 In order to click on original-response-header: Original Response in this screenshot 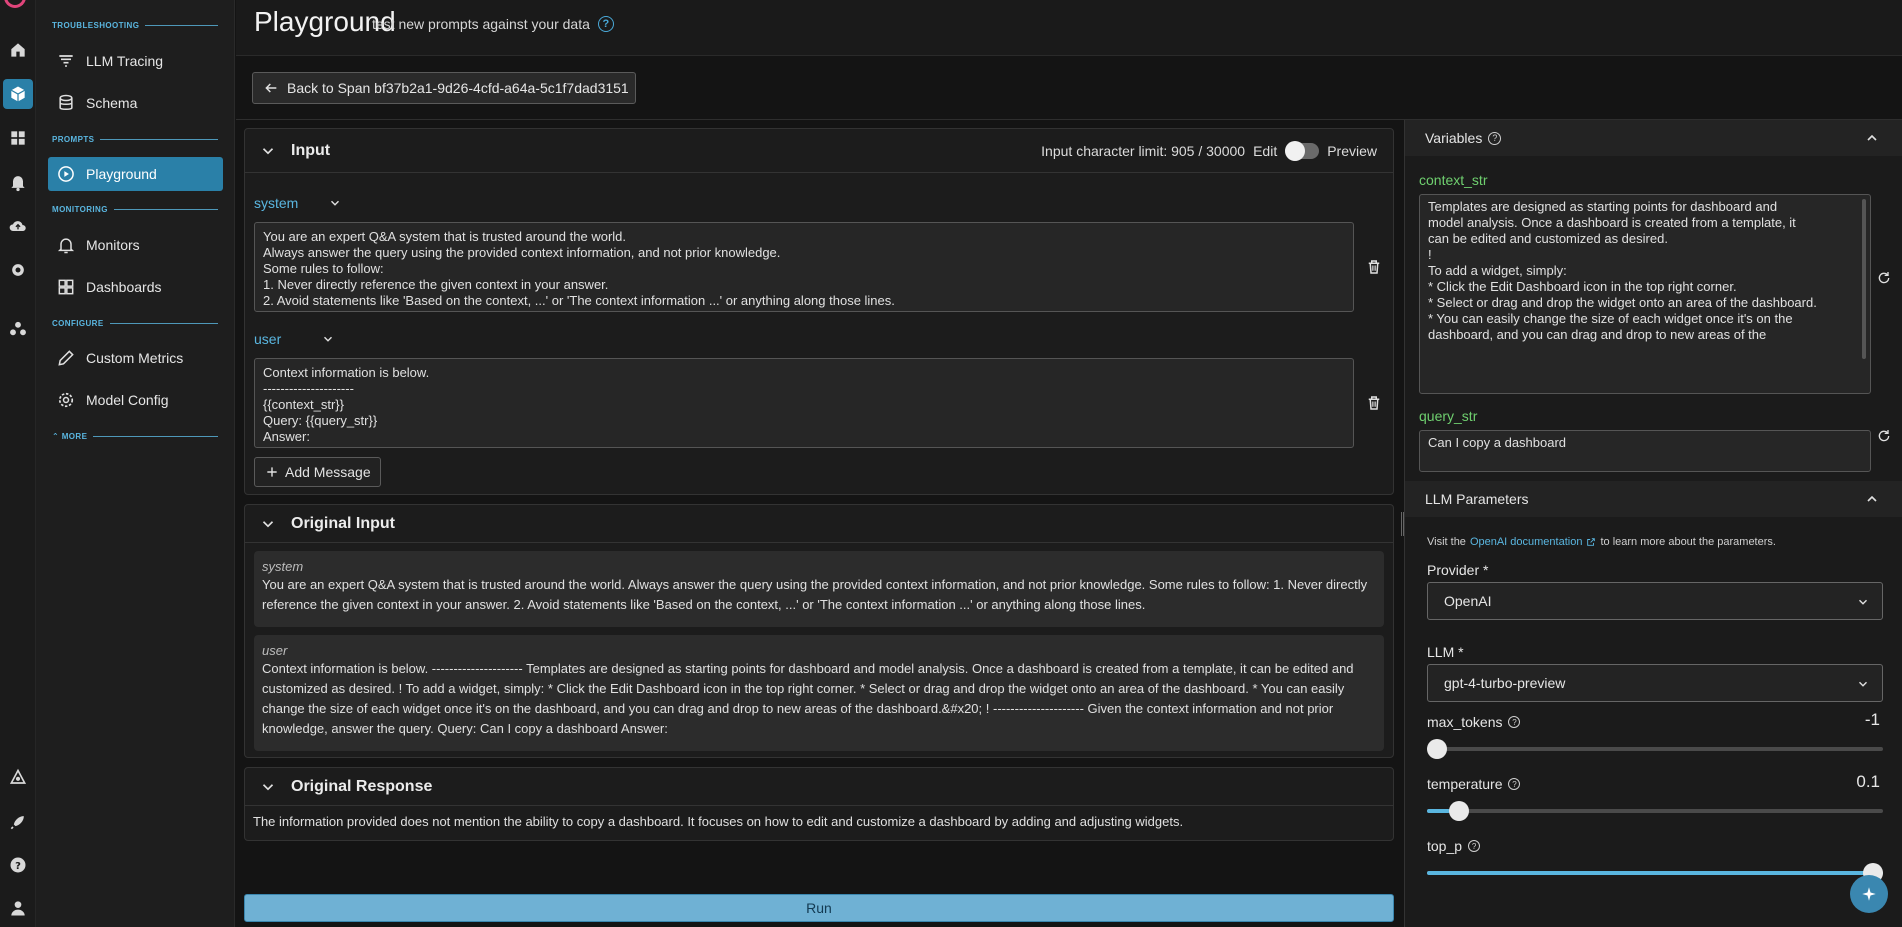, I will do `click(819, 787)`.